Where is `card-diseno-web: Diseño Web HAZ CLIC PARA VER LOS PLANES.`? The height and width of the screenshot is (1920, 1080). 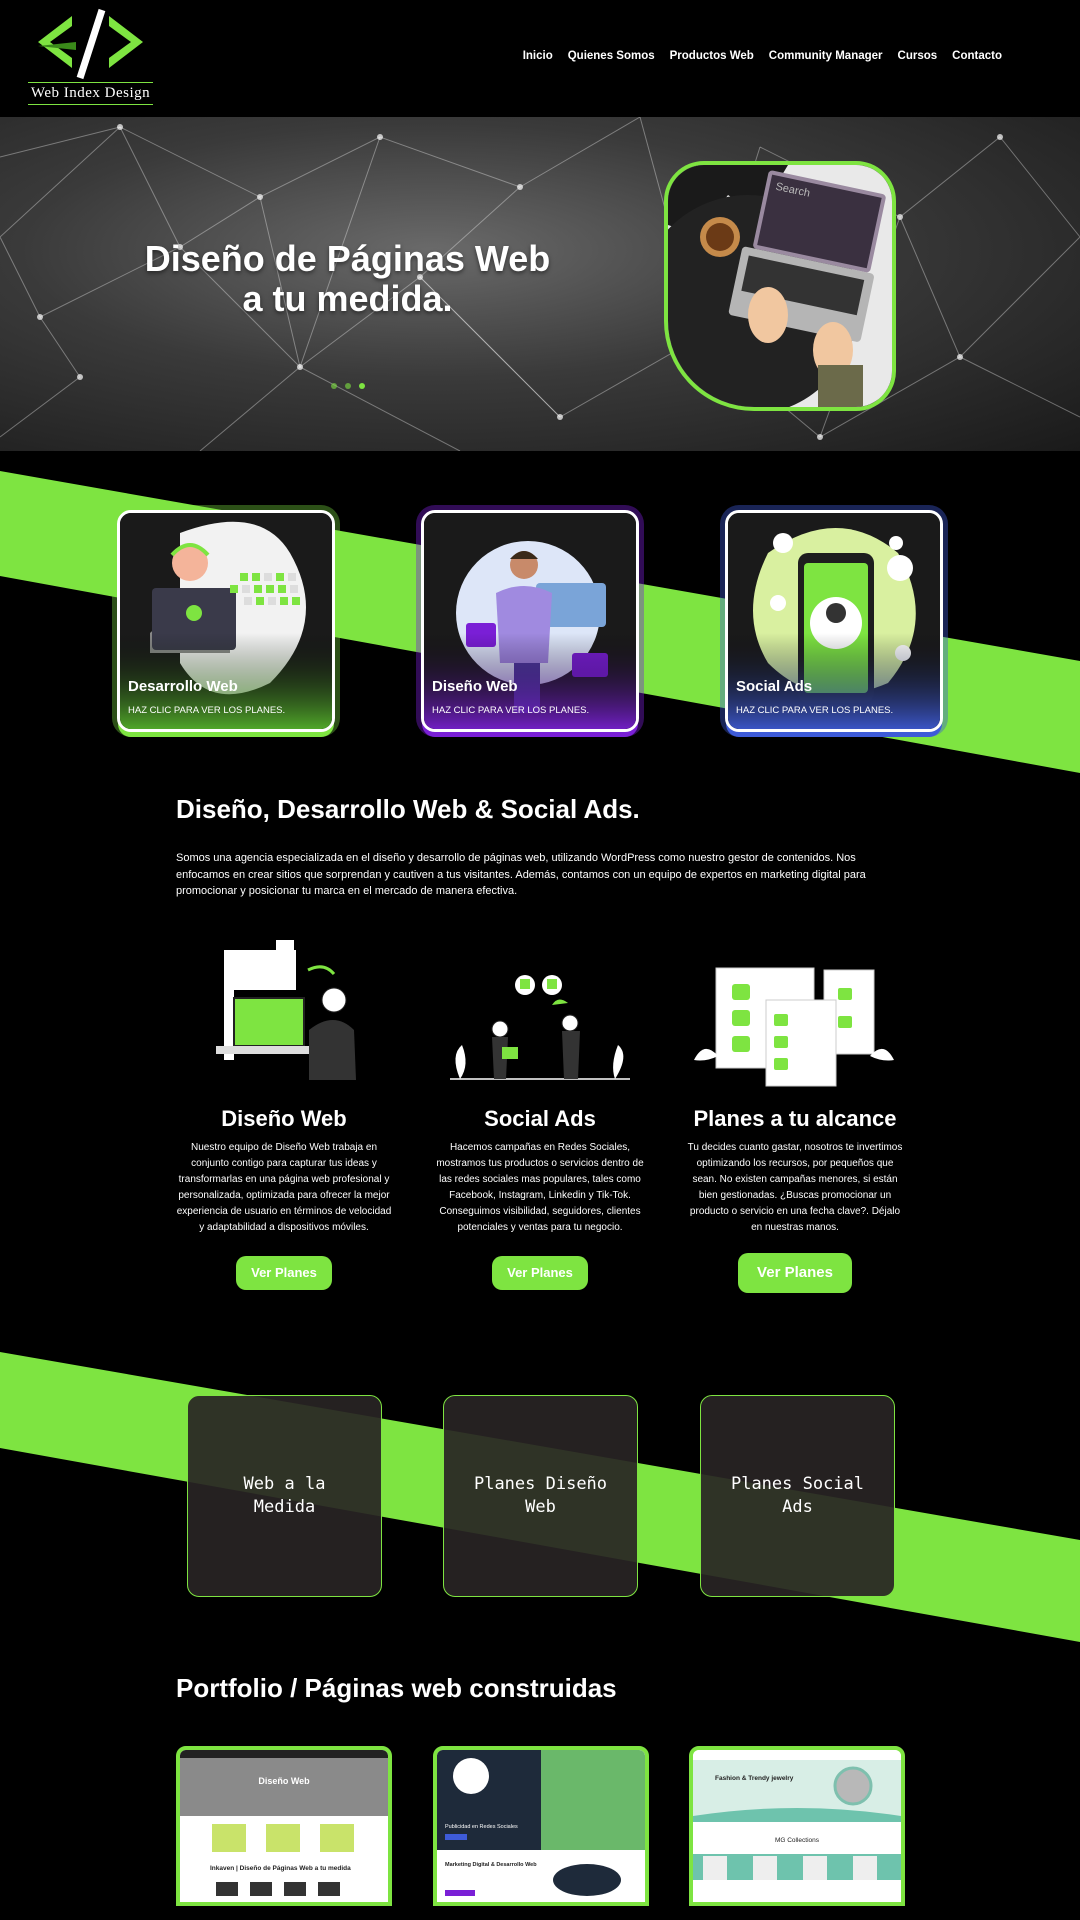 card-diseno-web: Diseño Web HAZ CLIC PARA VER LOS PLANES. is located at coordinates (530, 621).